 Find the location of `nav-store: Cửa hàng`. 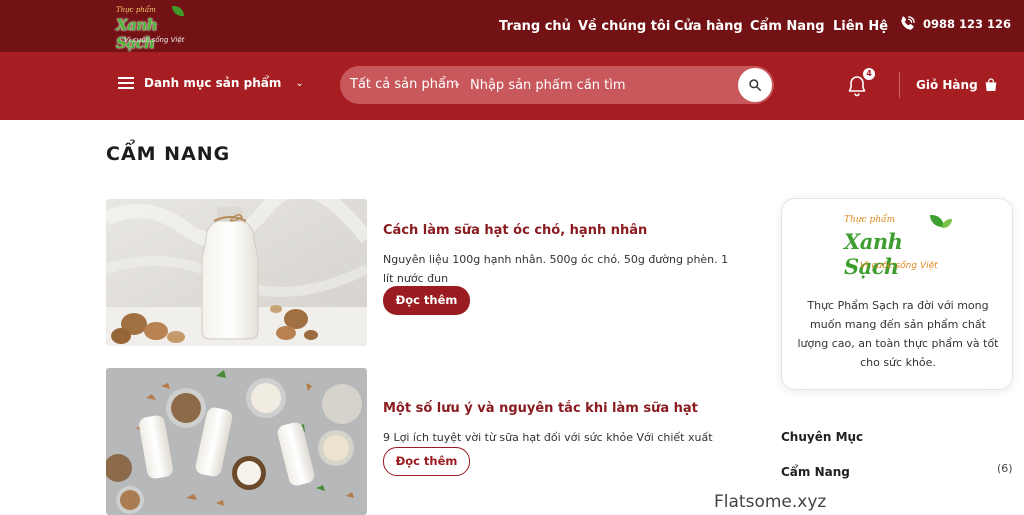

nav-store: Cửa hàng is located at coordinates (708, 26).